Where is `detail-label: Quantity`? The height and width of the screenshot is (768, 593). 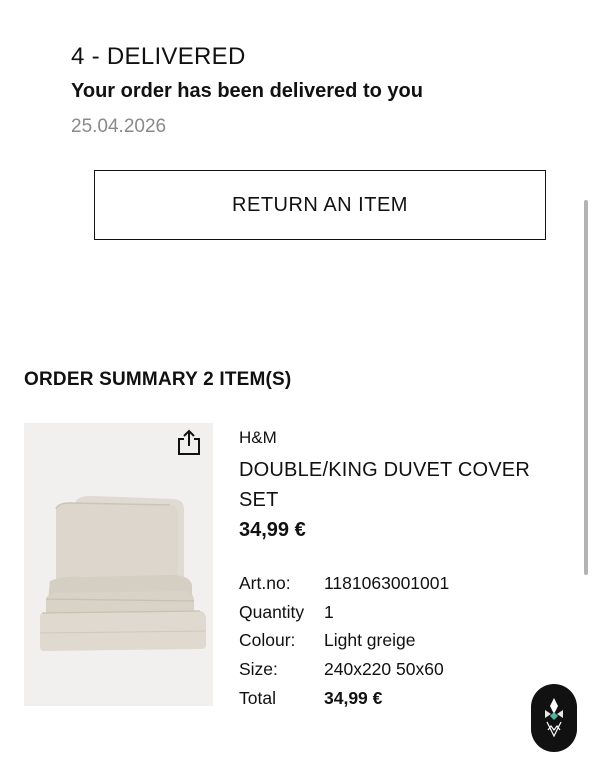 detail-label: Quantity is located at coordinates (272, 611).